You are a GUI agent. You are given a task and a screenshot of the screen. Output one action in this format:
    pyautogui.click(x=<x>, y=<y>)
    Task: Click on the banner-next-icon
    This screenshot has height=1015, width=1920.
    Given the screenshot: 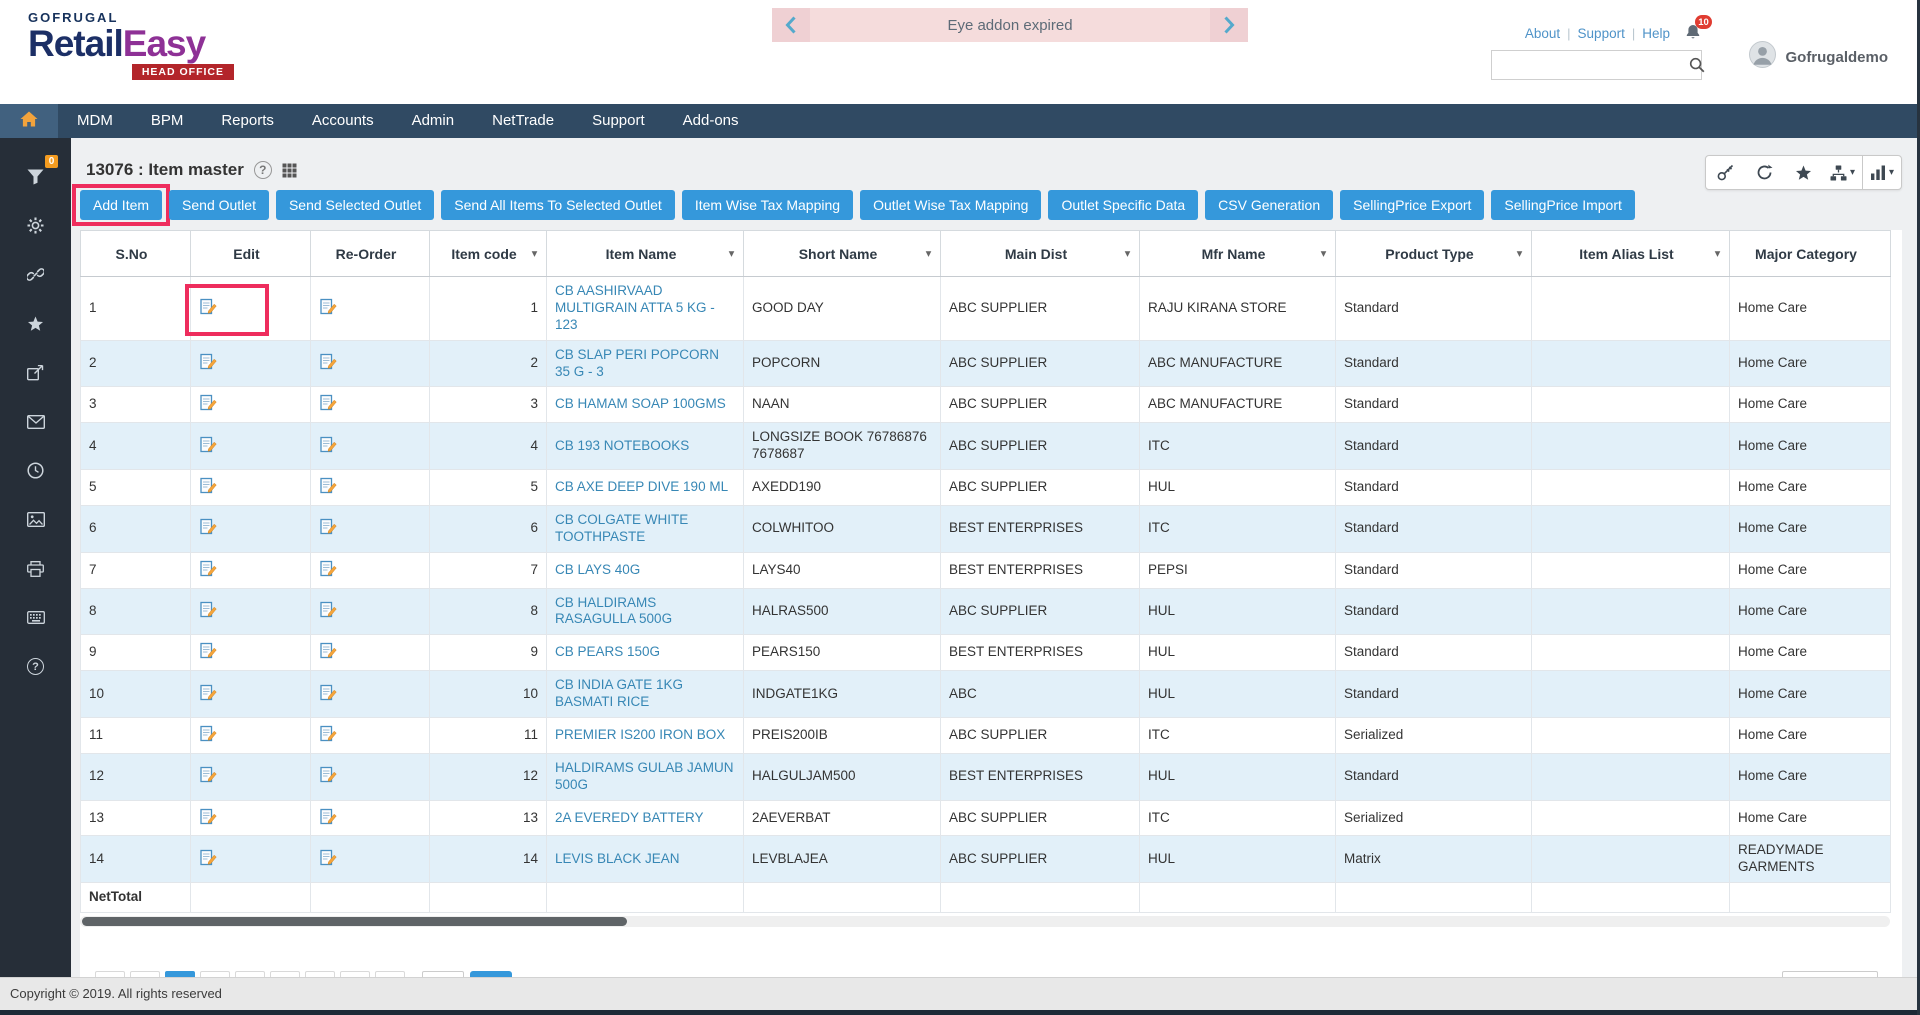 What is the action you would take?
    pyautogui.click(x=1229, y=25)
    